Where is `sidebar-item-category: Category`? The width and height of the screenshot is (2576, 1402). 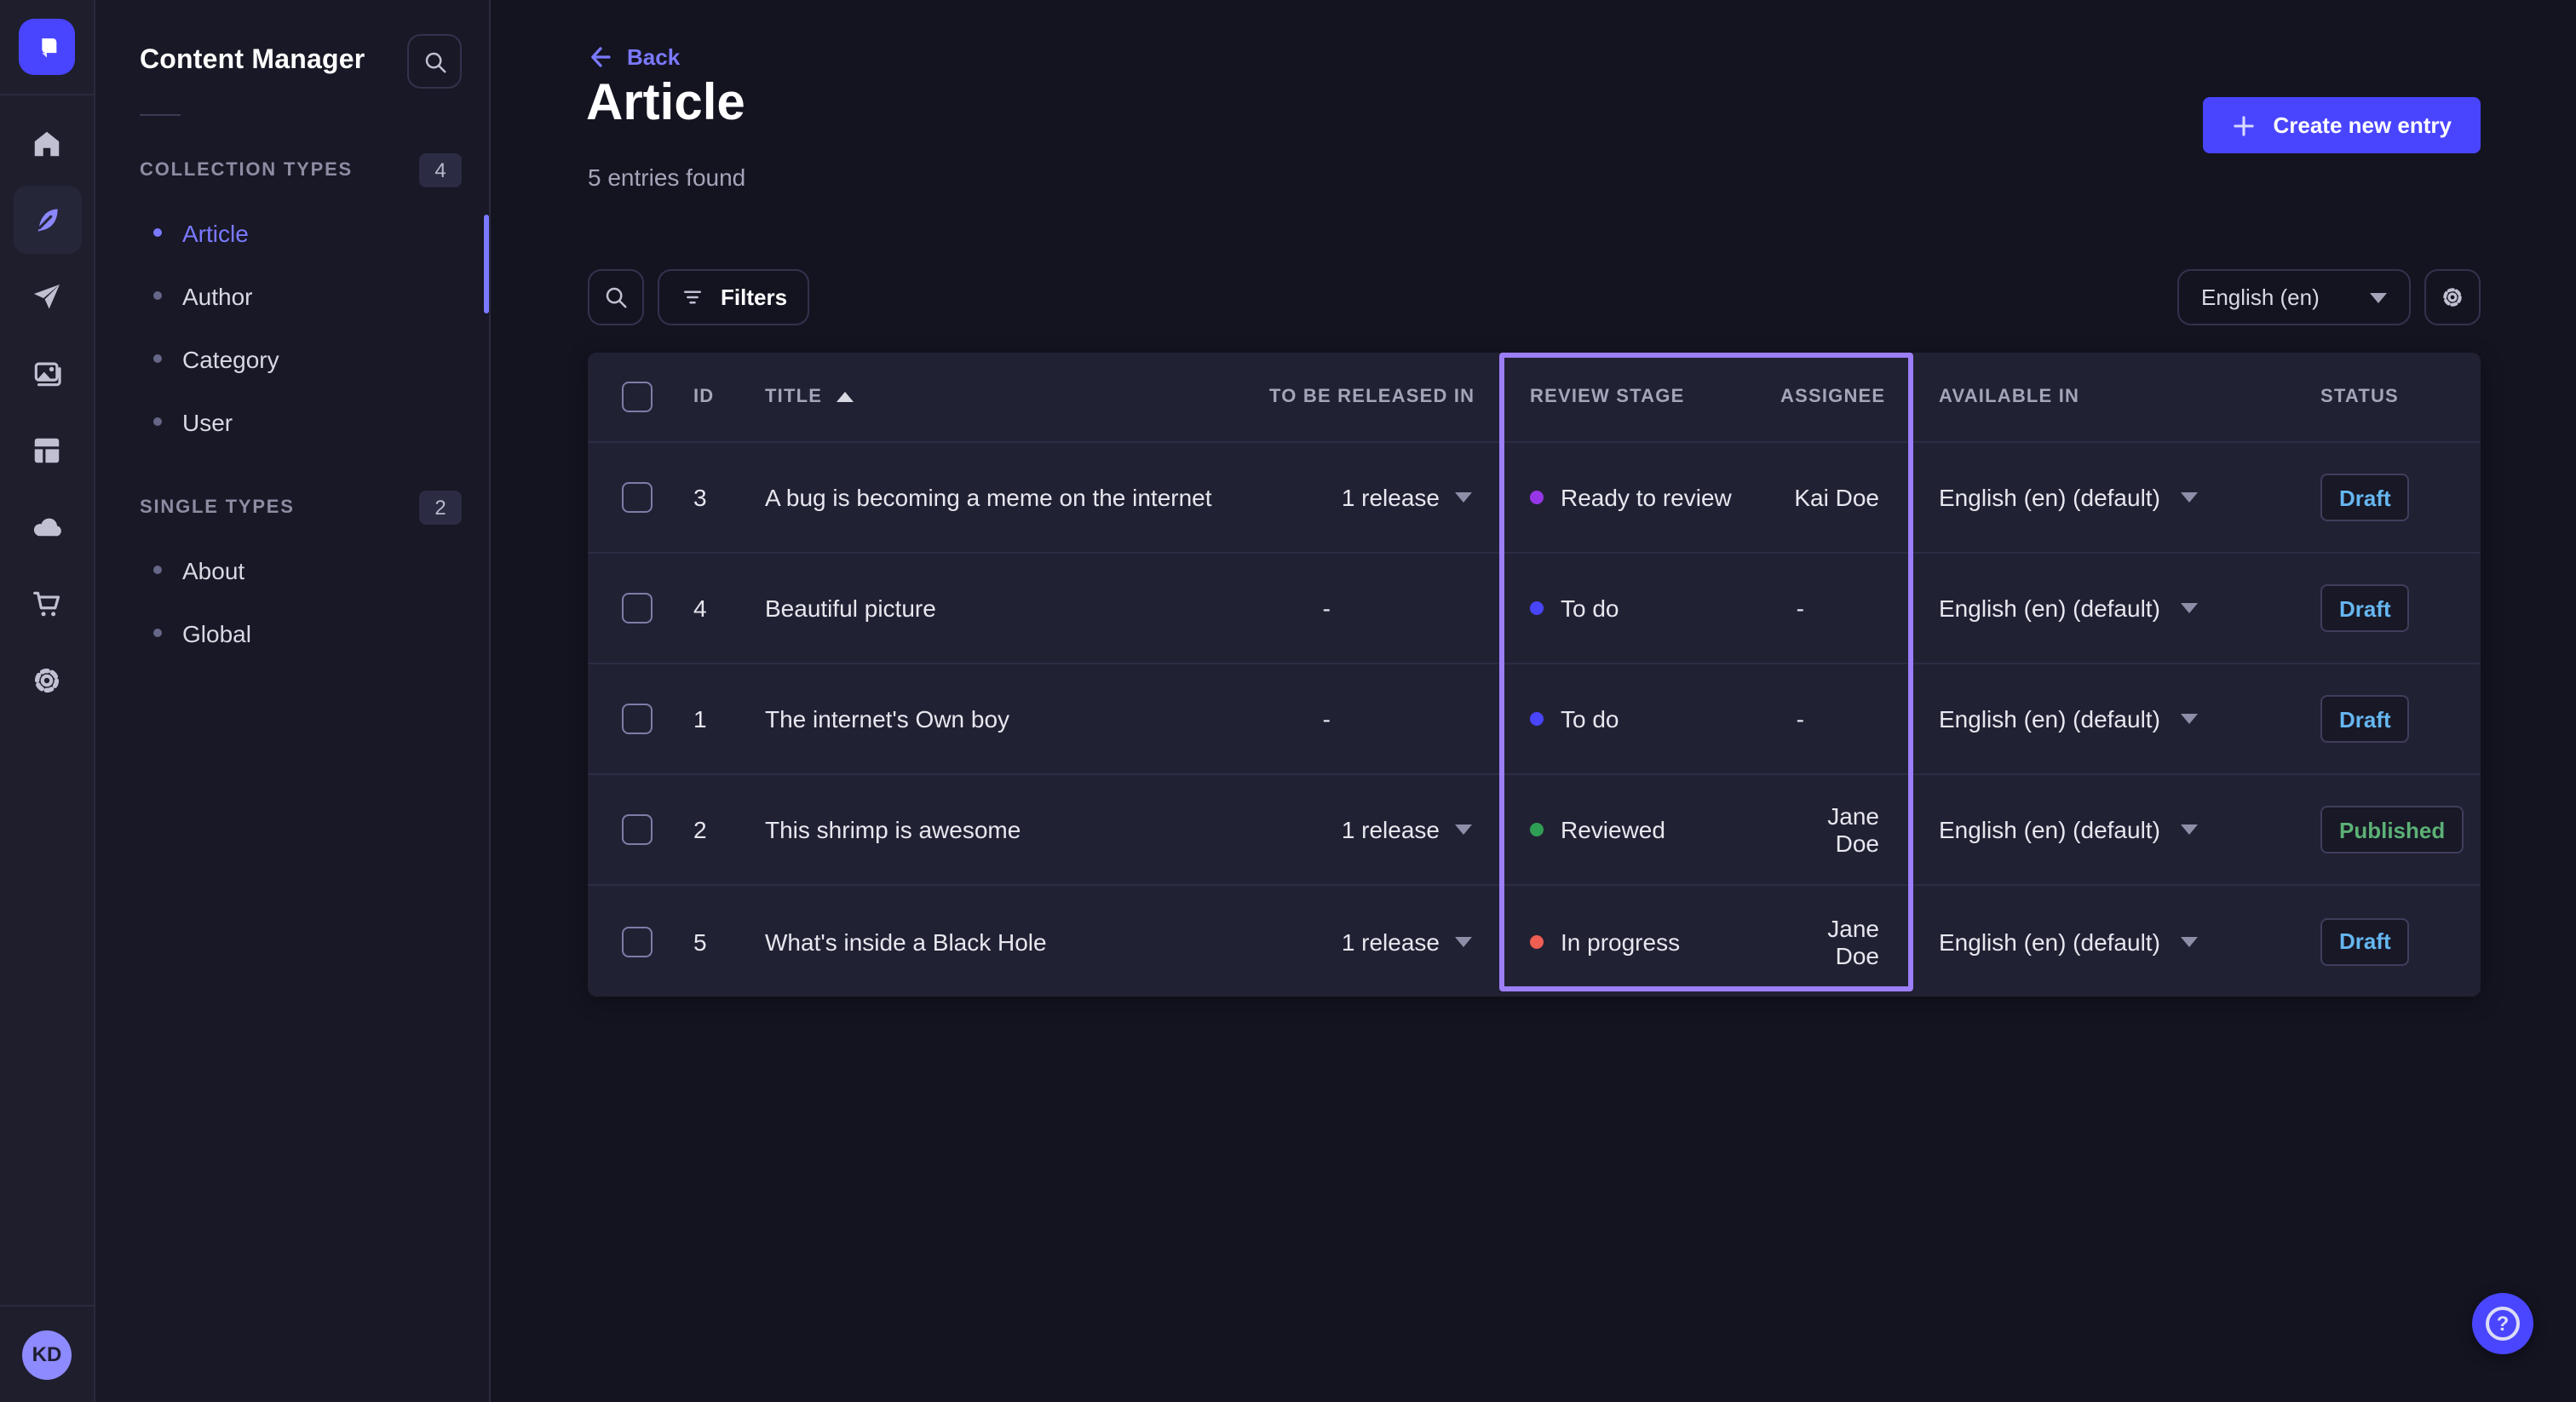 sidebar-item-category: Category is located at coordinates (292, 358).